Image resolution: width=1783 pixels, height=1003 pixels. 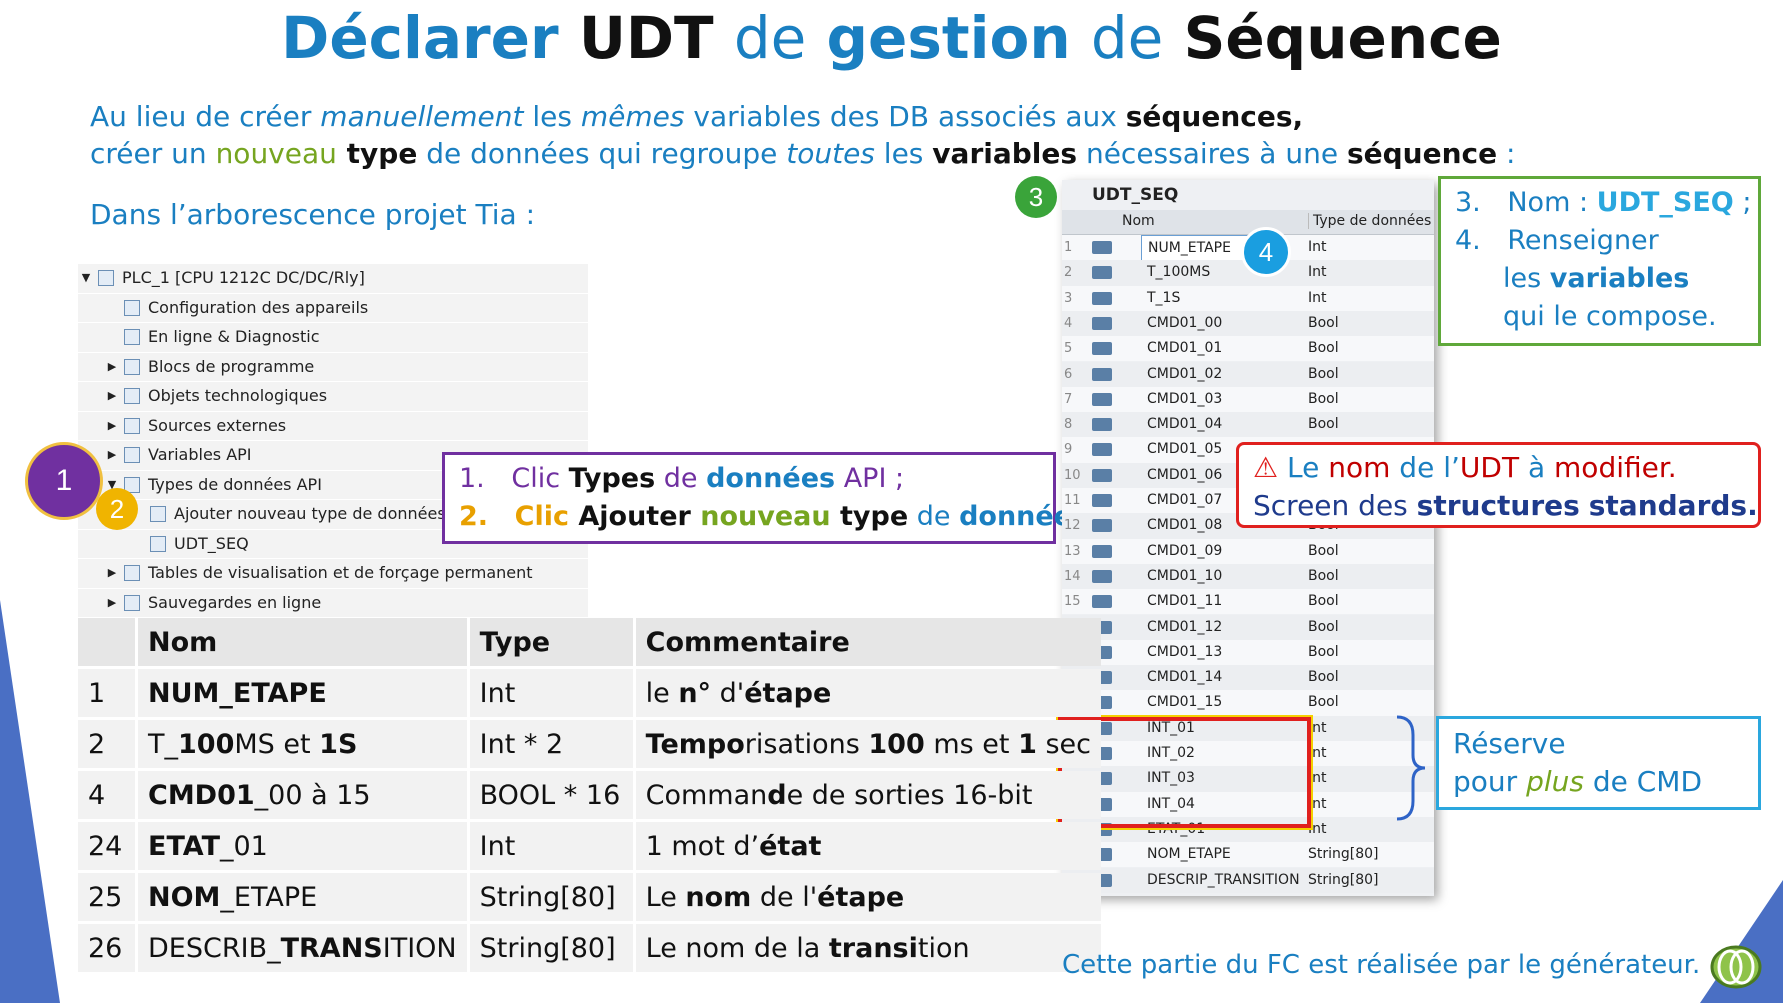 I want to click on udt-var-name: CMD01_12, so click(x=1184, y=627).